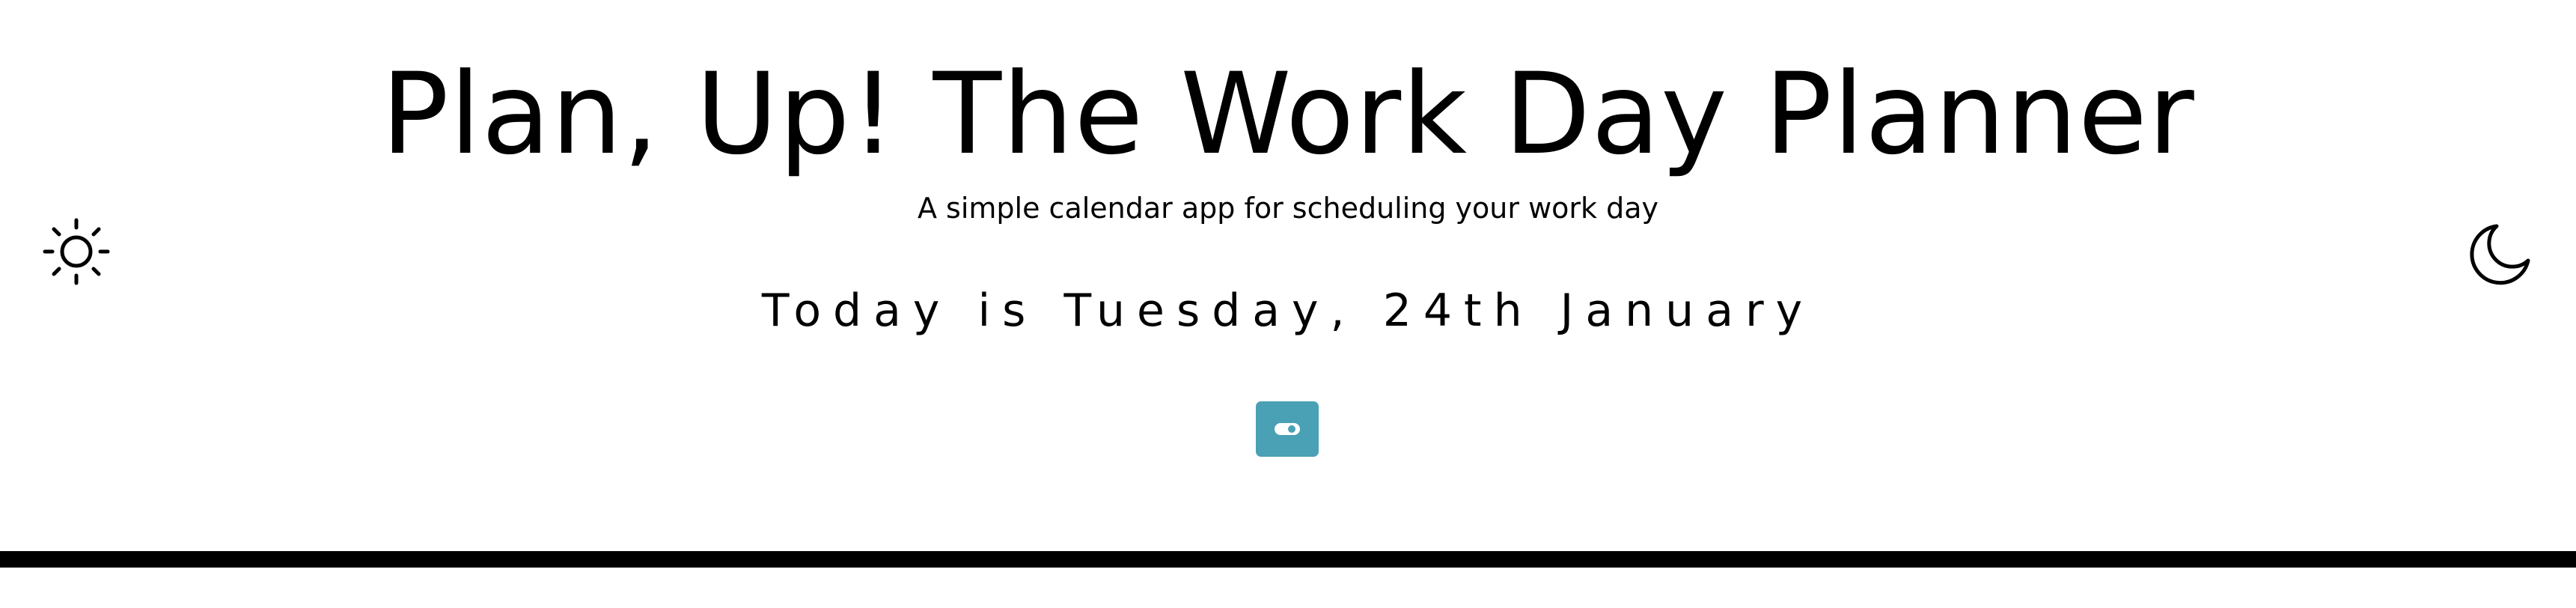  I want to click on header-divider, so click(1288, 559).